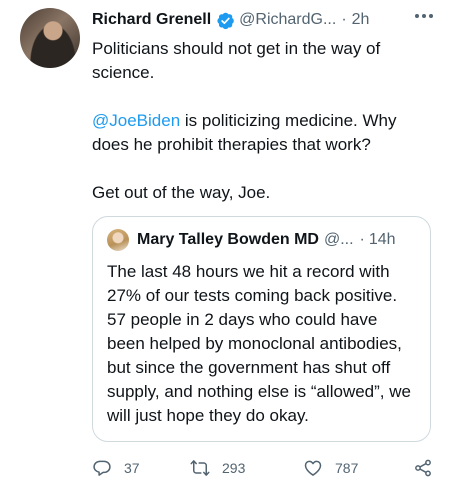 The width and height of the screenshot is (453, 500). Describe the element at coordinates (116, 468) in the screenshot. I see `reply-button: 37` at that location.